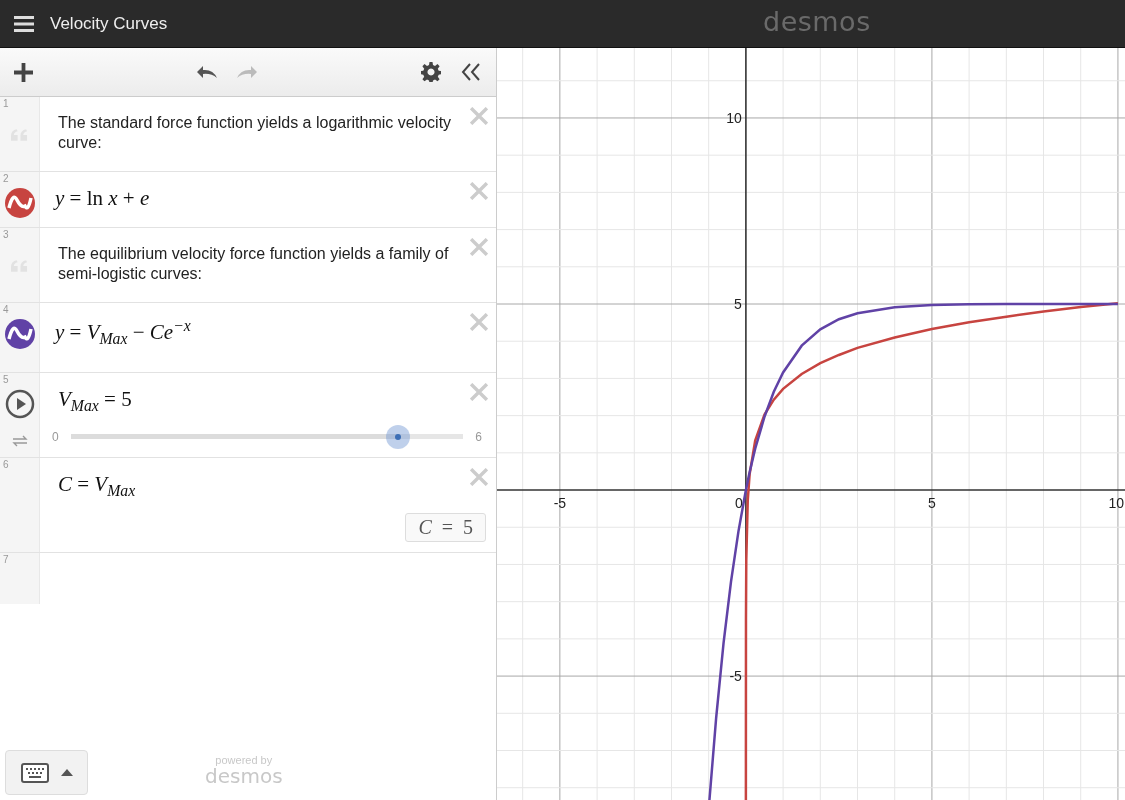 Image resolution: width=1125 pixels, height=800 pixels. Describe the element at coordinates (23, 72) in the screenshot. I see `add-icon` at that location.